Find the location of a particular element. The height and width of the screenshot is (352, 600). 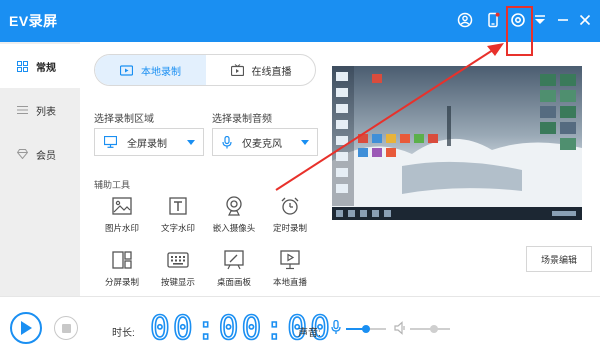

tv-icon is located at coordinates (237, 70).